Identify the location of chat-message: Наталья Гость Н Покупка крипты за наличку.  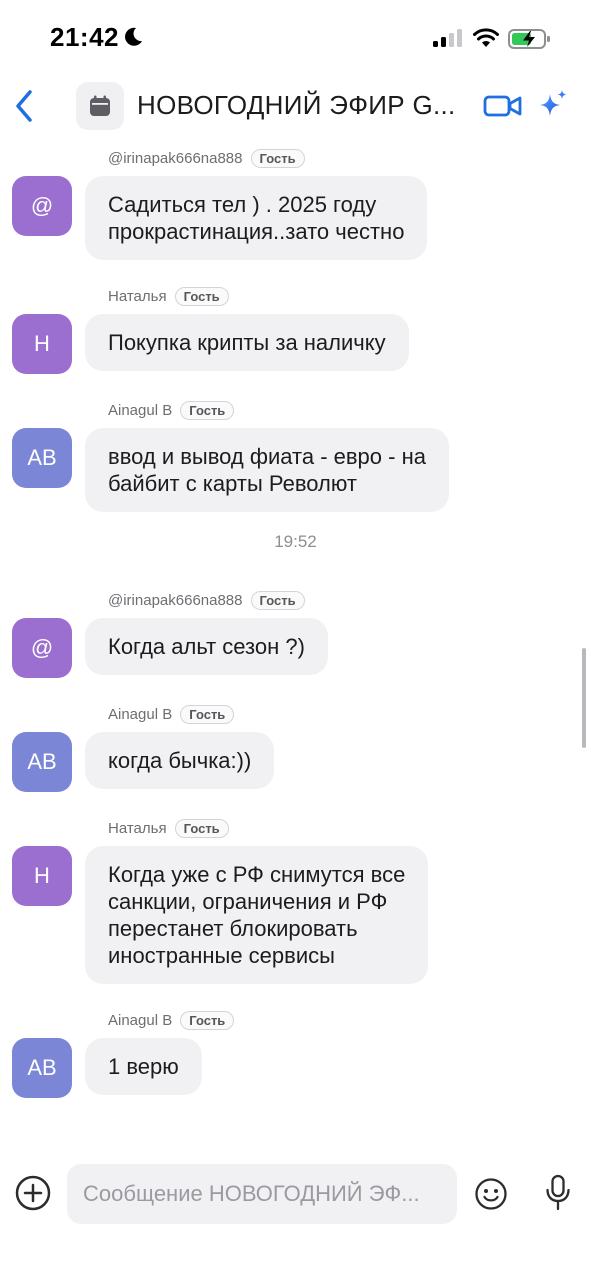
(301, 326).